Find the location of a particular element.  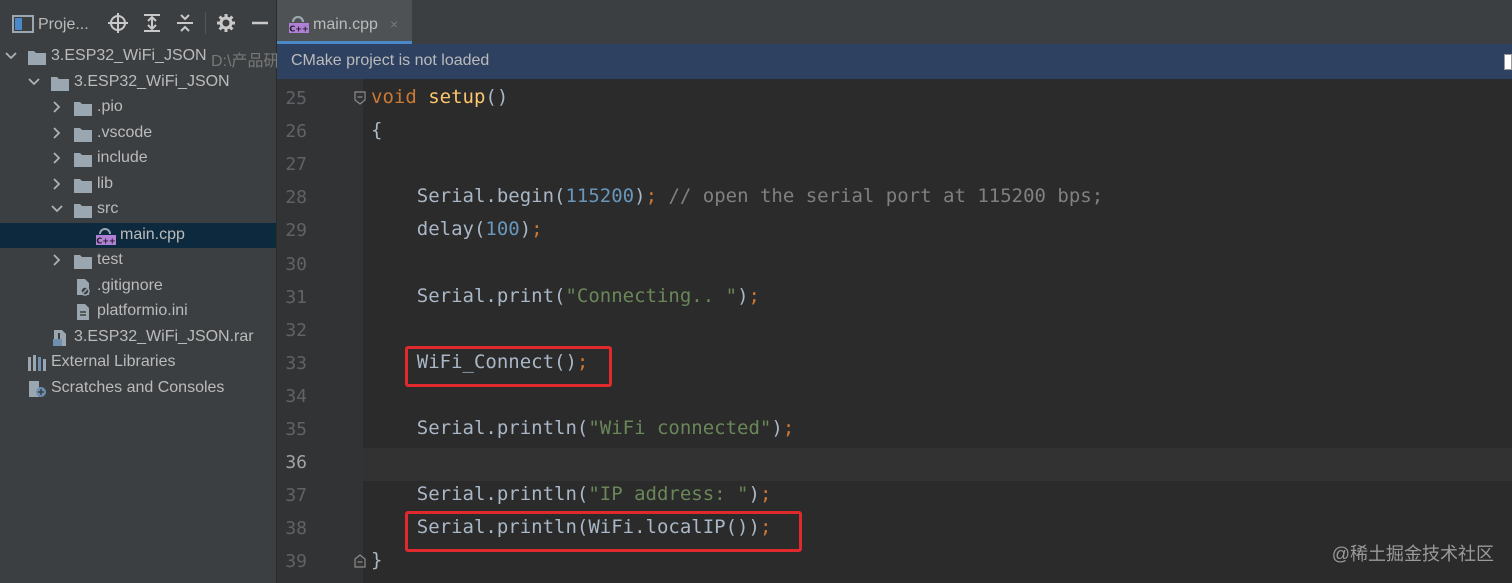

code-line: Serial.println("WiFi connected"); is located at coordinates (583, 428).